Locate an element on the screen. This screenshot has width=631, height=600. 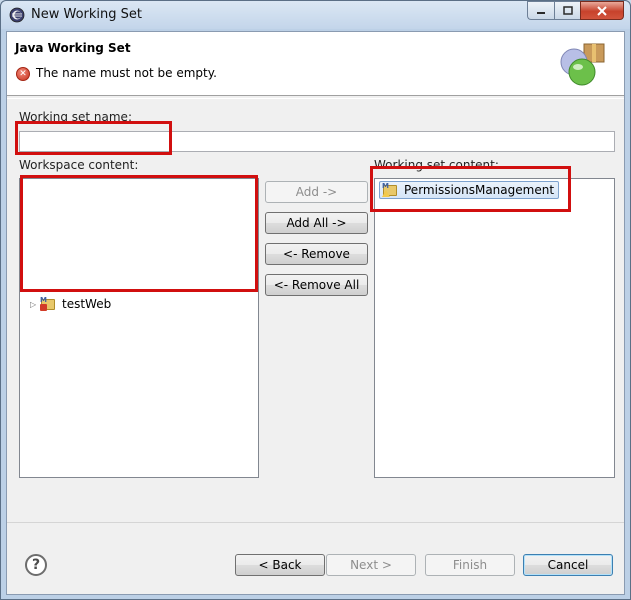
java-project-error-icon: M is located at coordinates (49, 304).